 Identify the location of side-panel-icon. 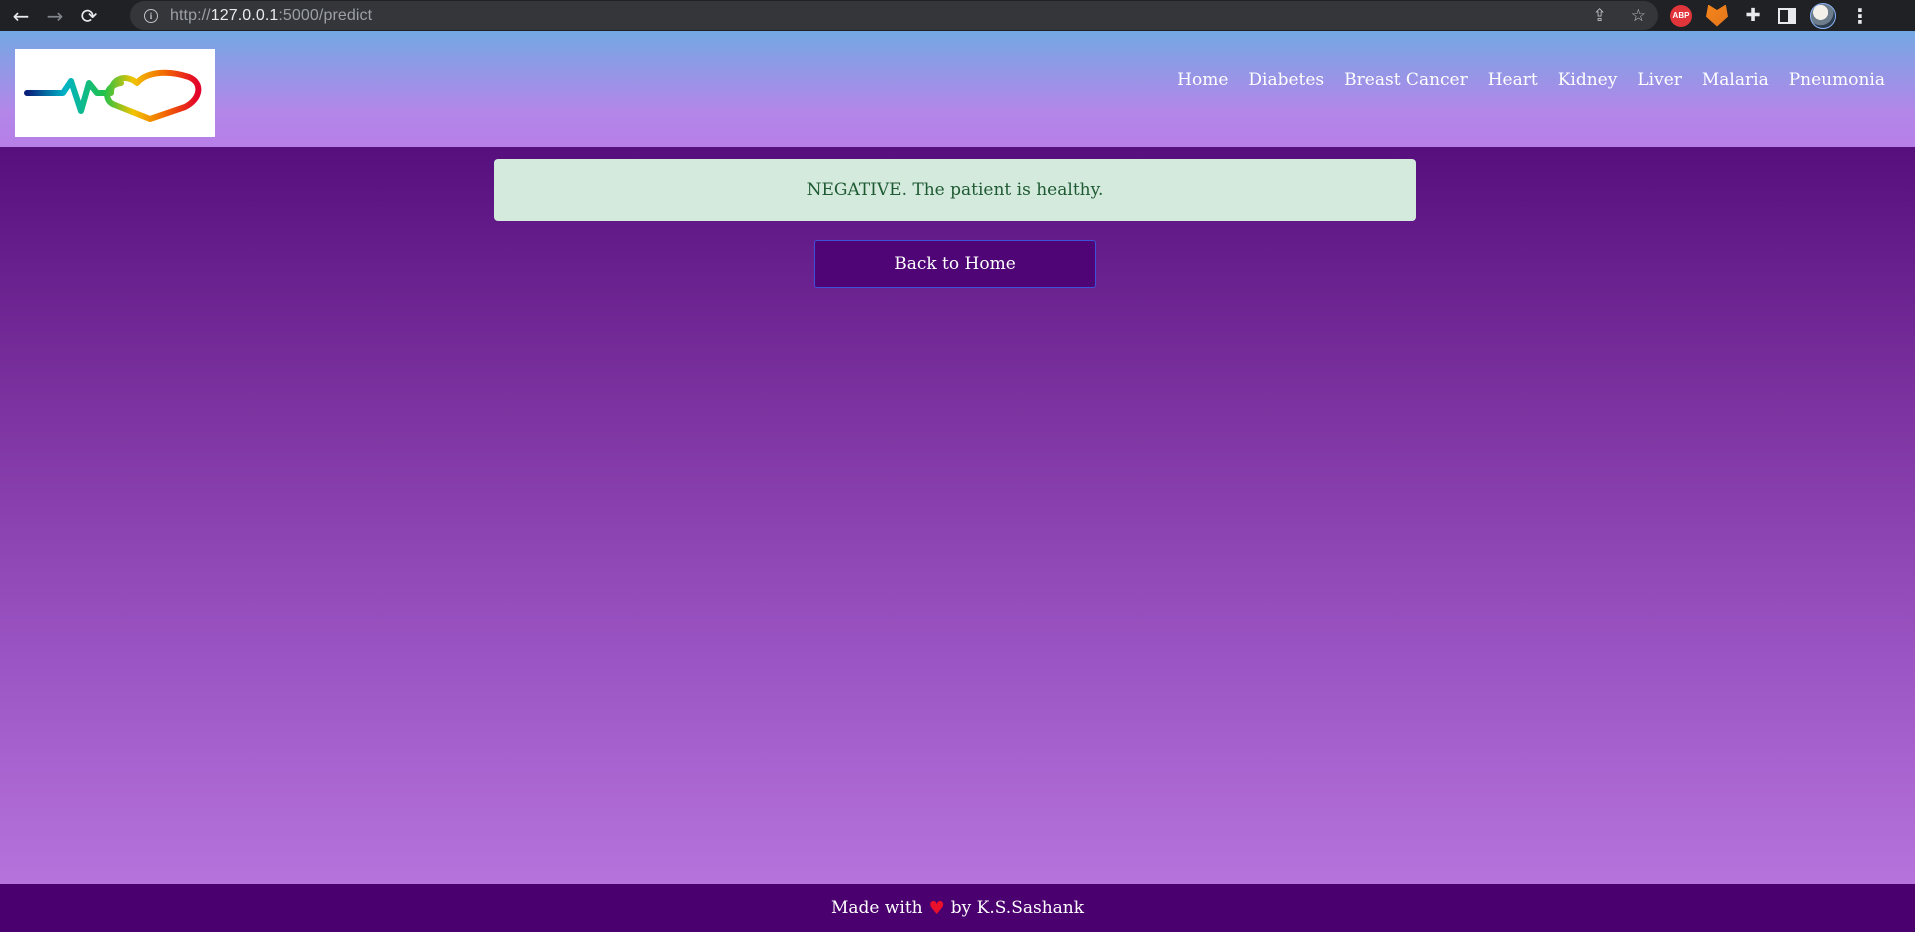
(1787, 15).